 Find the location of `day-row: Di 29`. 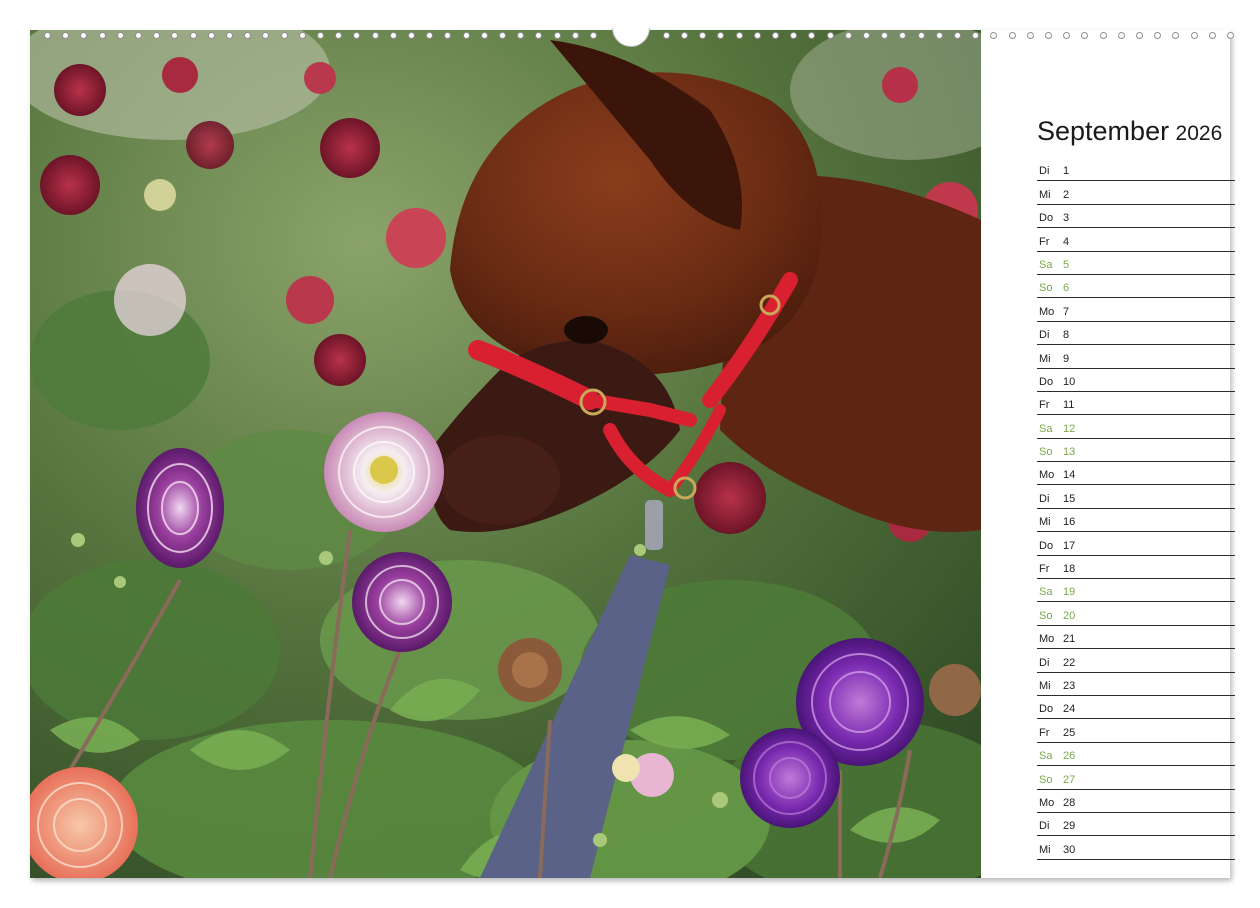

day-row: Di 29 is located at coordinates (1136, 825).